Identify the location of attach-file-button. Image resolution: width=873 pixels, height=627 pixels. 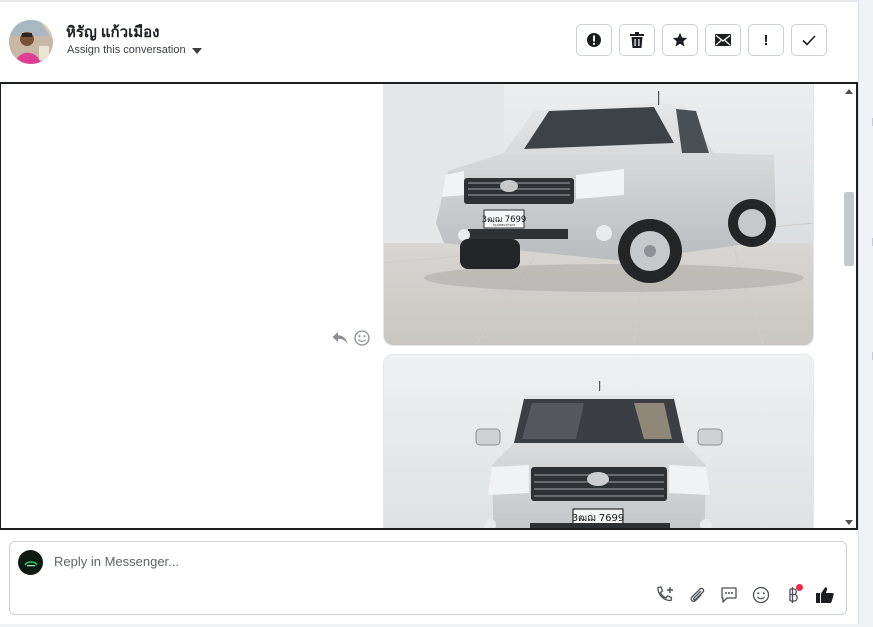
(697, 595).